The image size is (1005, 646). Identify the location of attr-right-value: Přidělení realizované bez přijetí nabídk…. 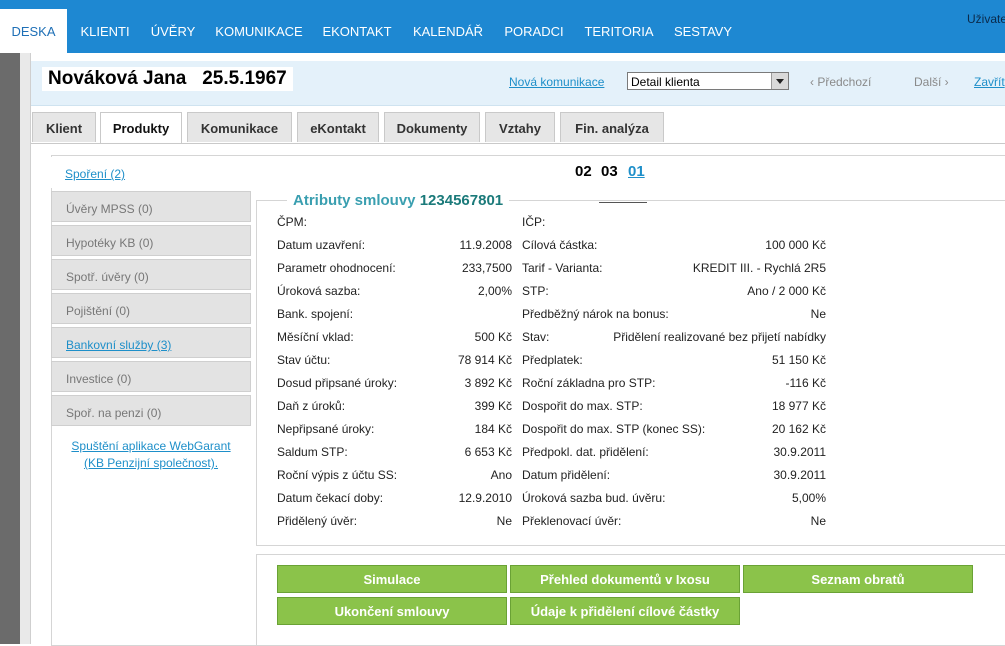
(719, 337).